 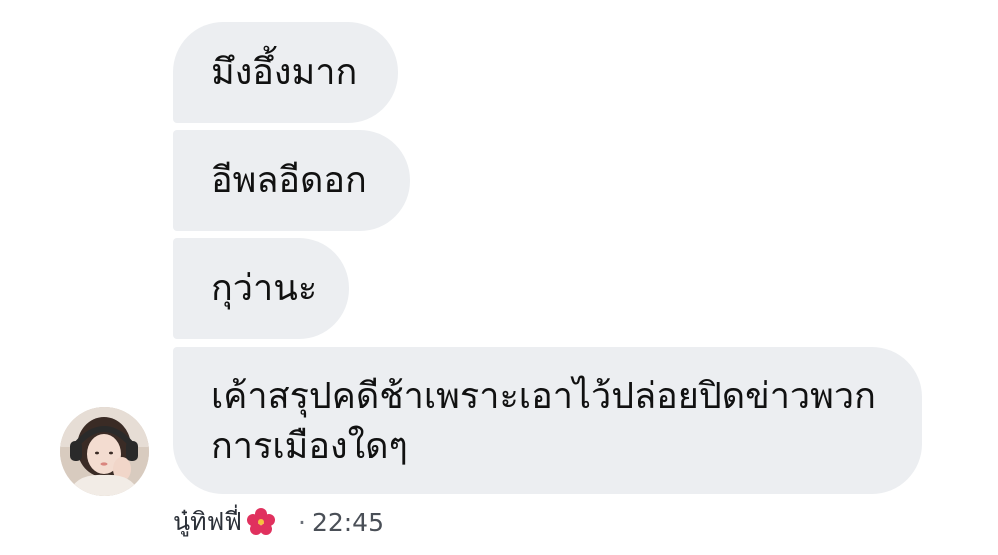 I want to click on message-text: กุว่านะ, so click(x=264, y=288).